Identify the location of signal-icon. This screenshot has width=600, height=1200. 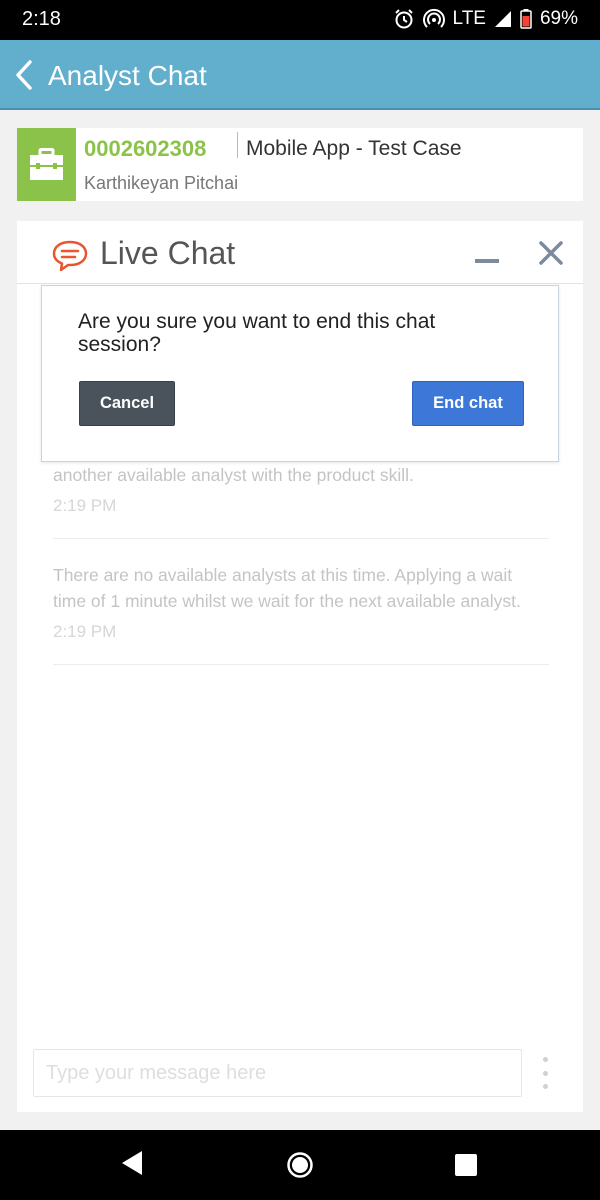
(503, 19).